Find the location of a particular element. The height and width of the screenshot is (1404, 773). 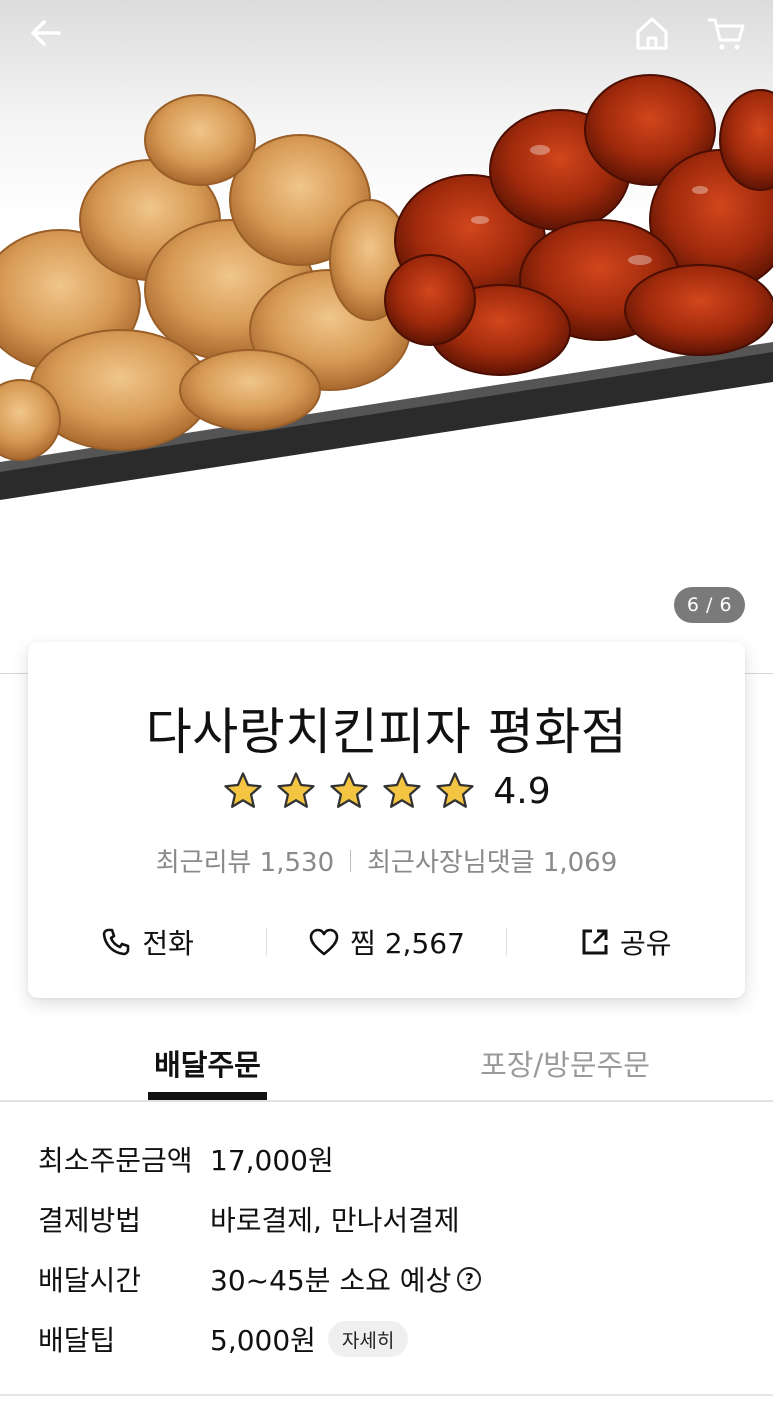

info-value-wrap: 5,000원 자세히 is located at coordinates (309, 1339).